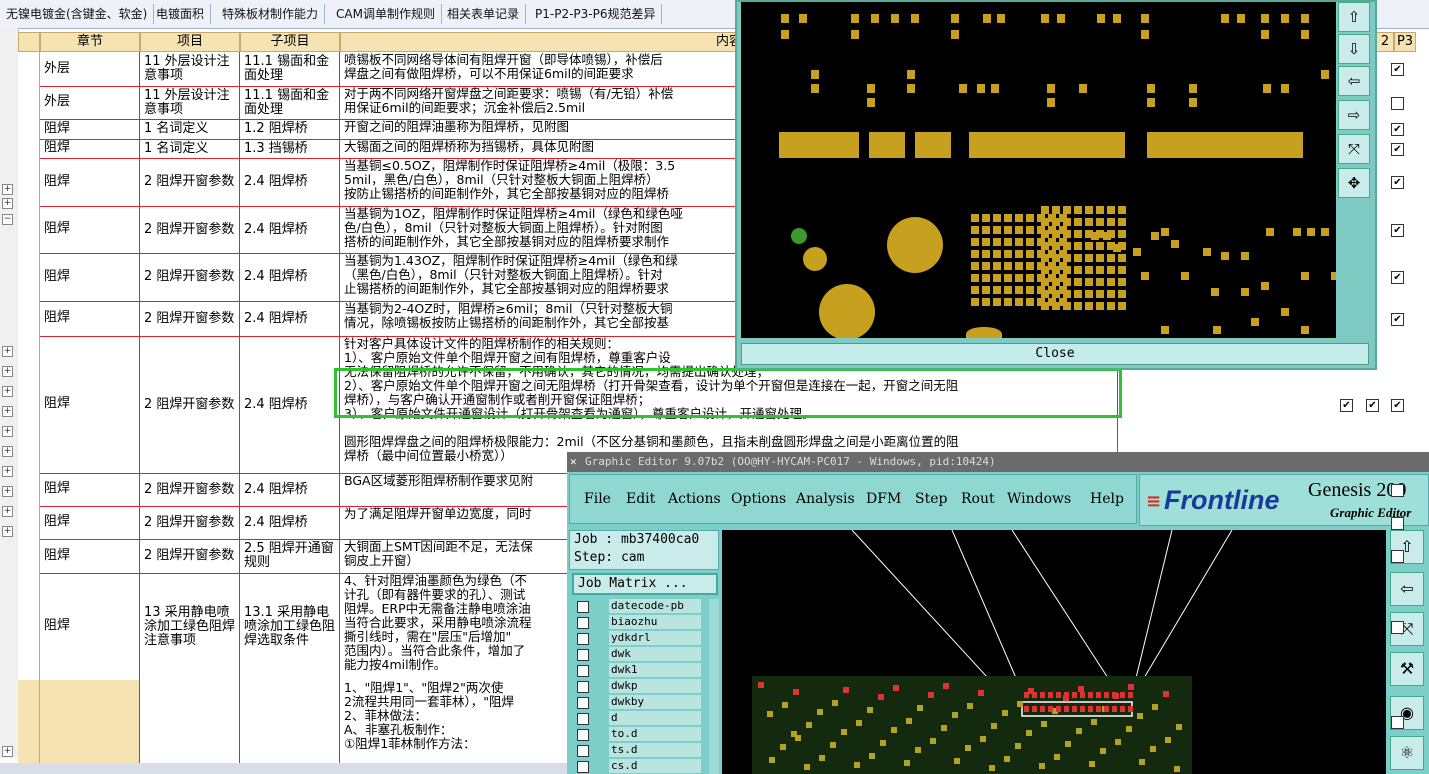 Image resolution: width=1429 pixels, height=774 pixels. Describe the element at coordinates (883, 499) in the screenshot. I see `menu-dfm: DFM` at that location.